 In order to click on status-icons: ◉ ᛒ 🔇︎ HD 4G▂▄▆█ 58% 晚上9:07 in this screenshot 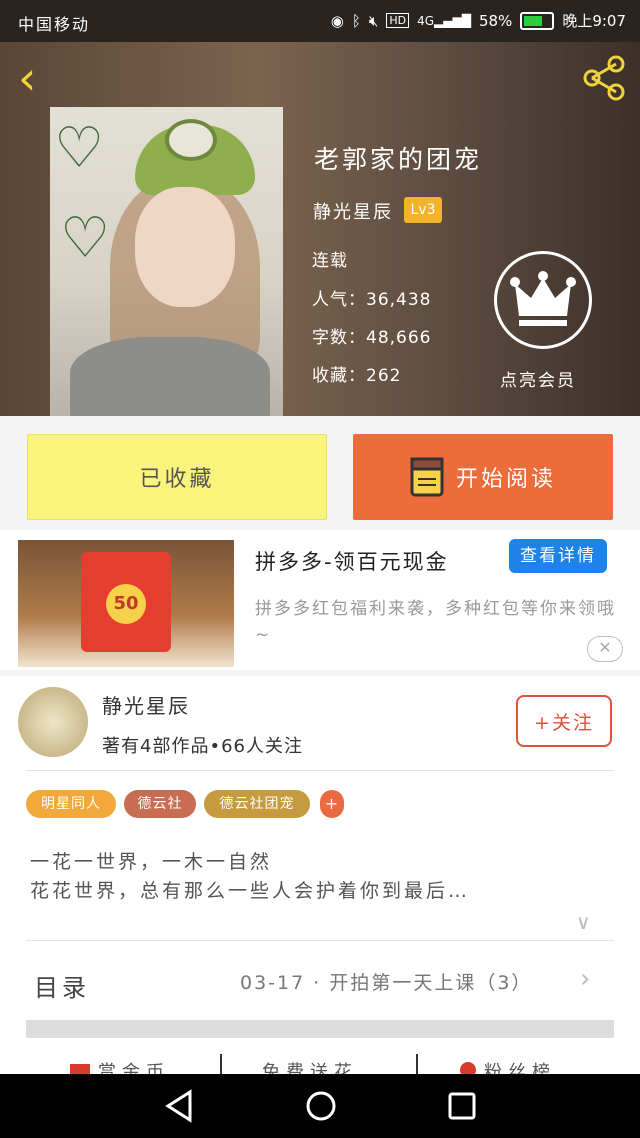, I will do `click(478, 20)`.